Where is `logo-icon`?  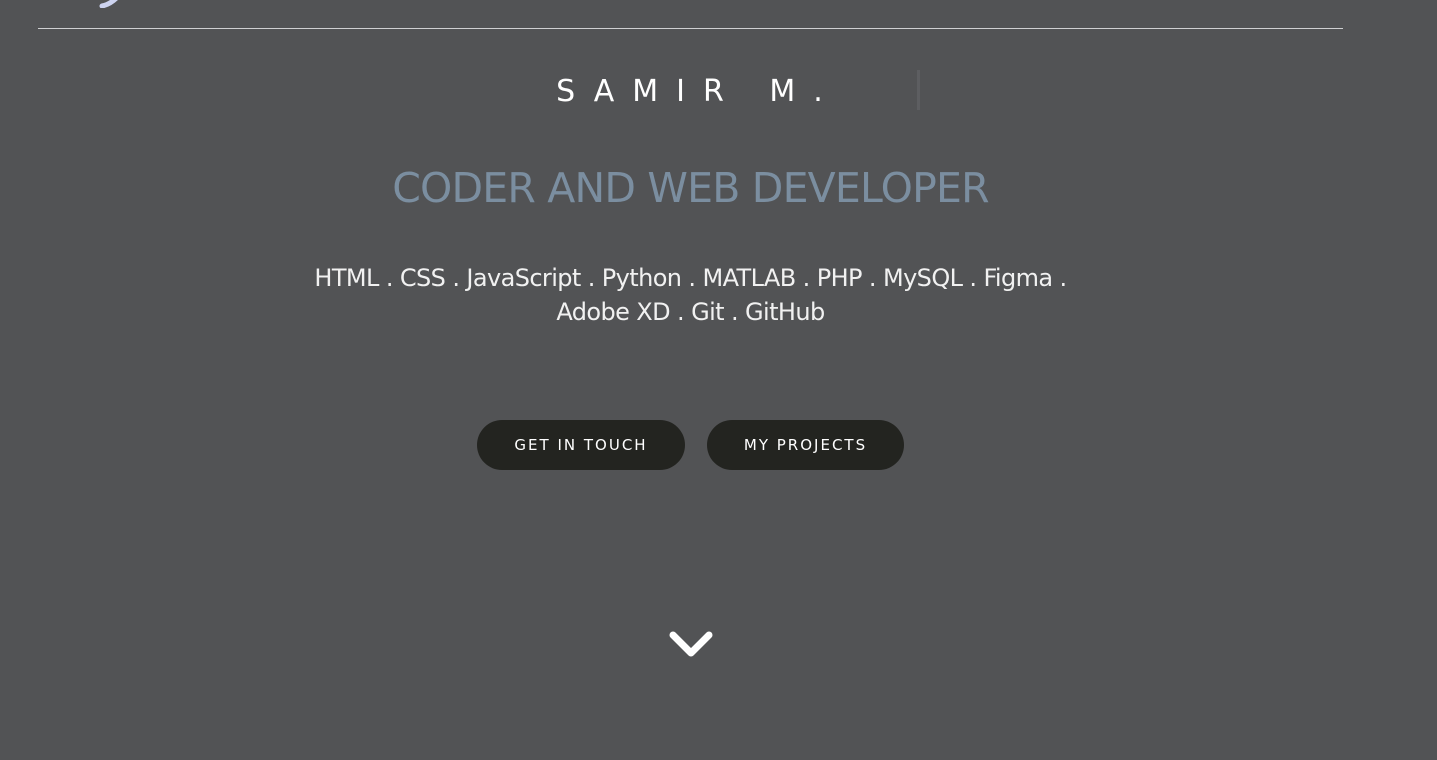 logo-icon is located at coordinates (113, 4).